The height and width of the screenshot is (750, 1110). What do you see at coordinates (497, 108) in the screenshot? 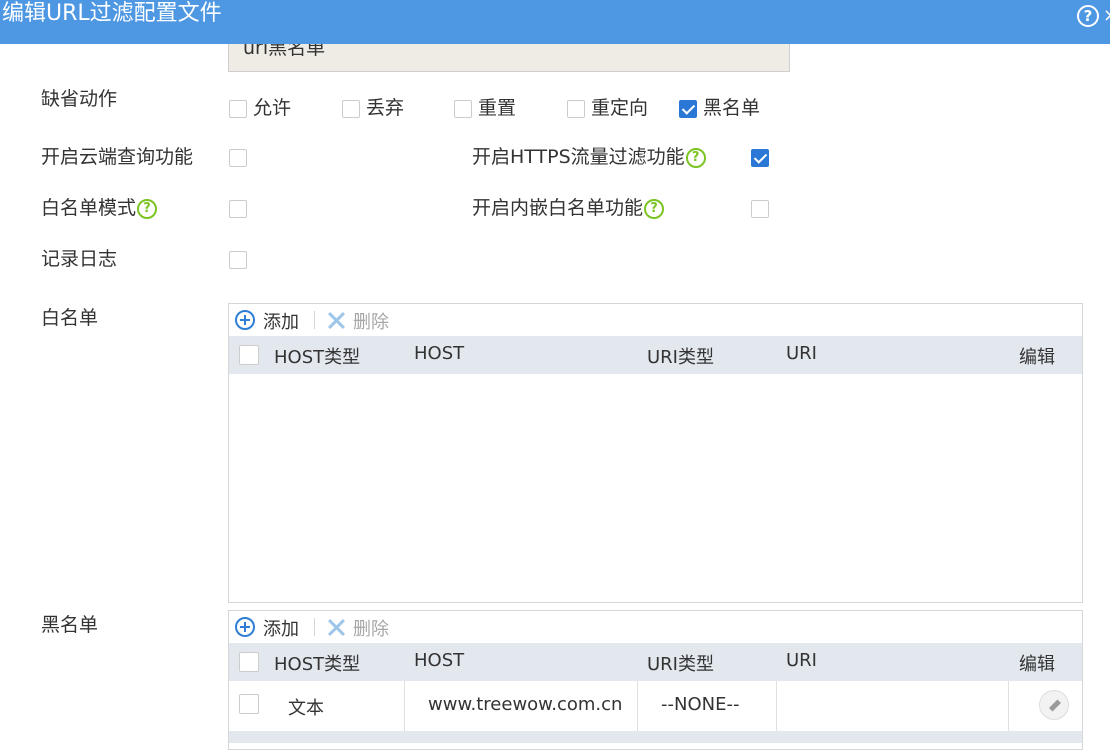
I see `reset-label: 重置` at bounding box center [497, 108].